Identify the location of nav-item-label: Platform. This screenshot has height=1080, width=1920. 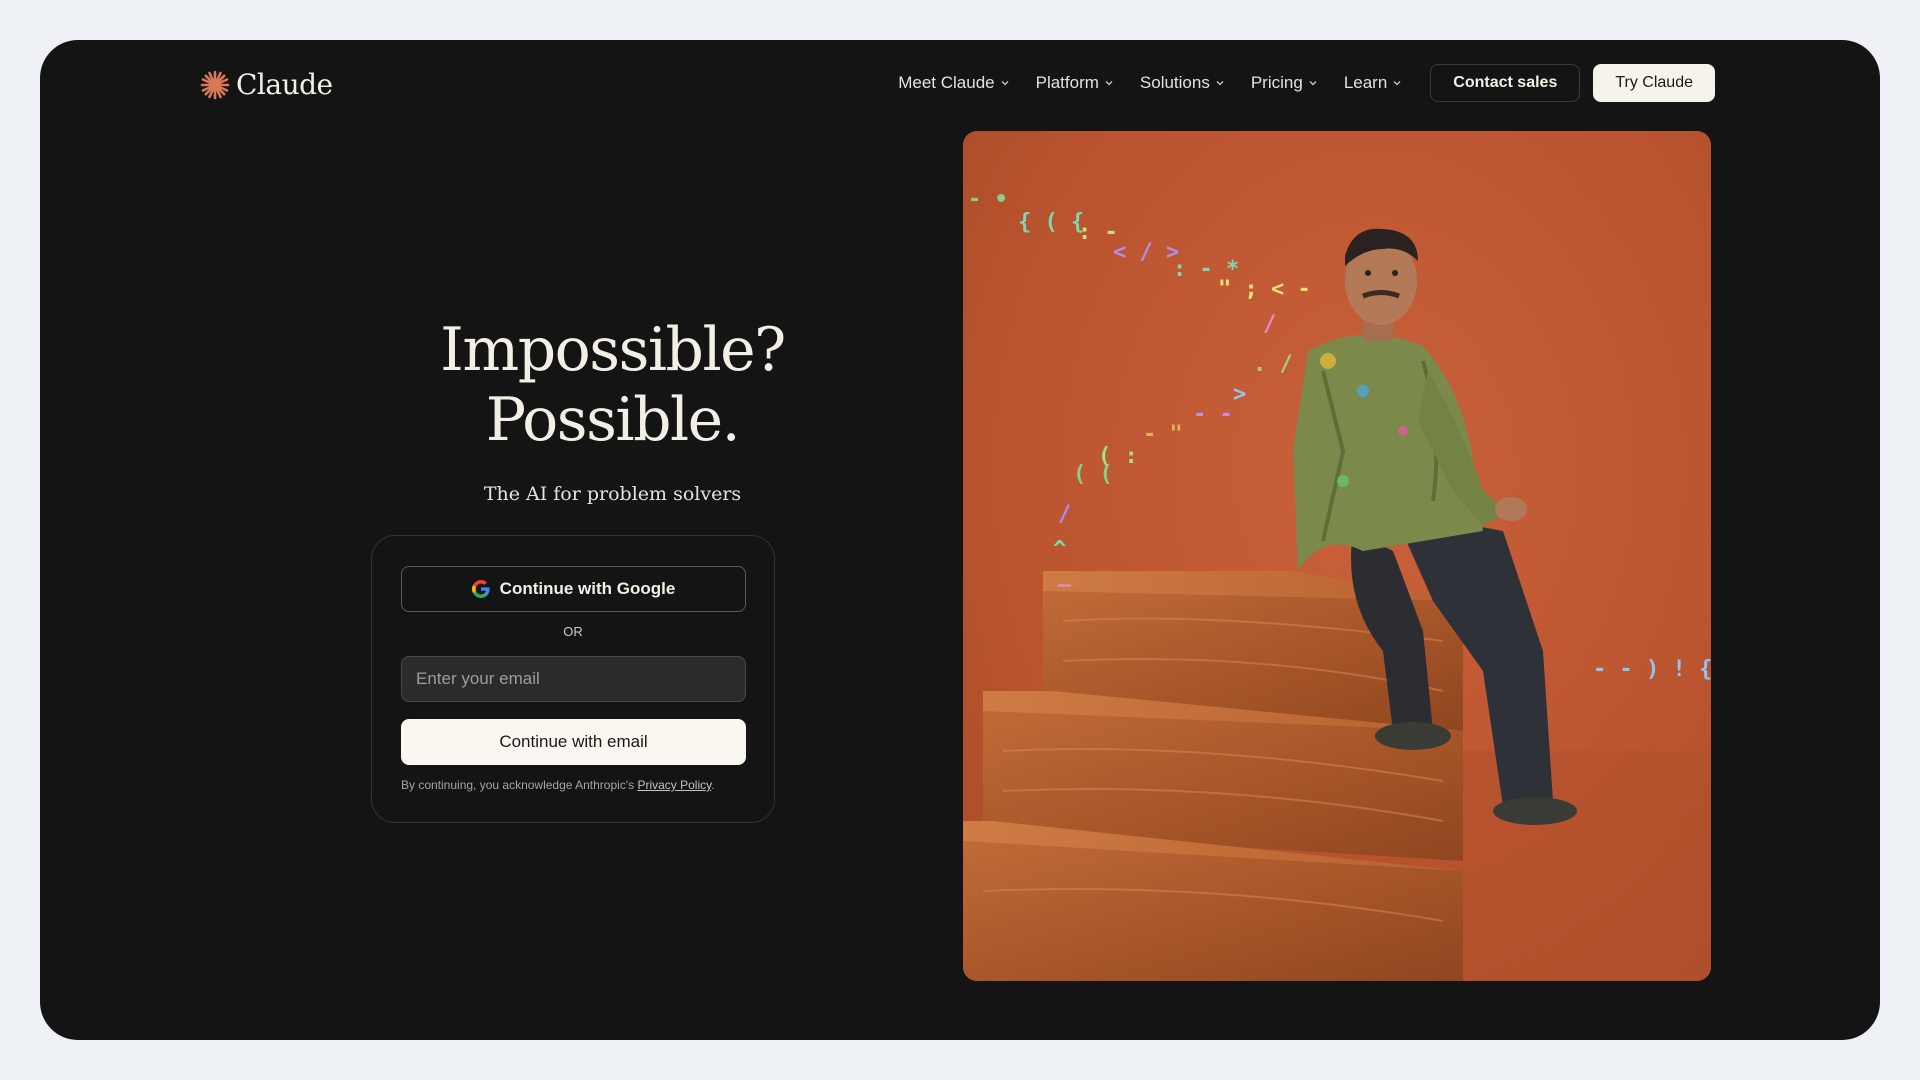
(1067, 82).